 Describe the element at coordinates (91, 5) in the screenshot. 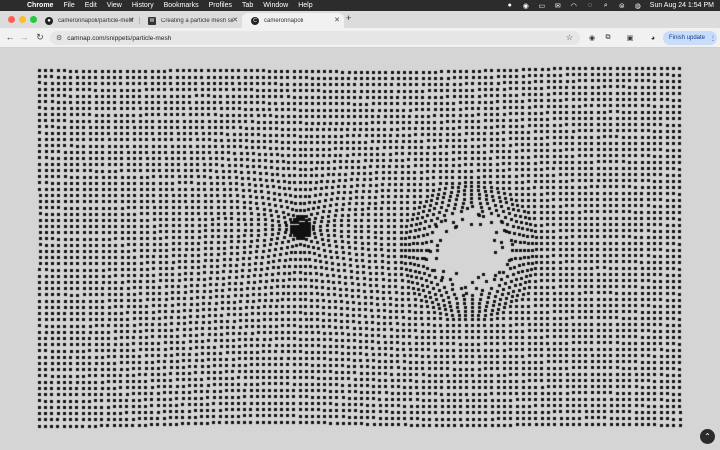

I see `menu-edit: Edit` at that location.